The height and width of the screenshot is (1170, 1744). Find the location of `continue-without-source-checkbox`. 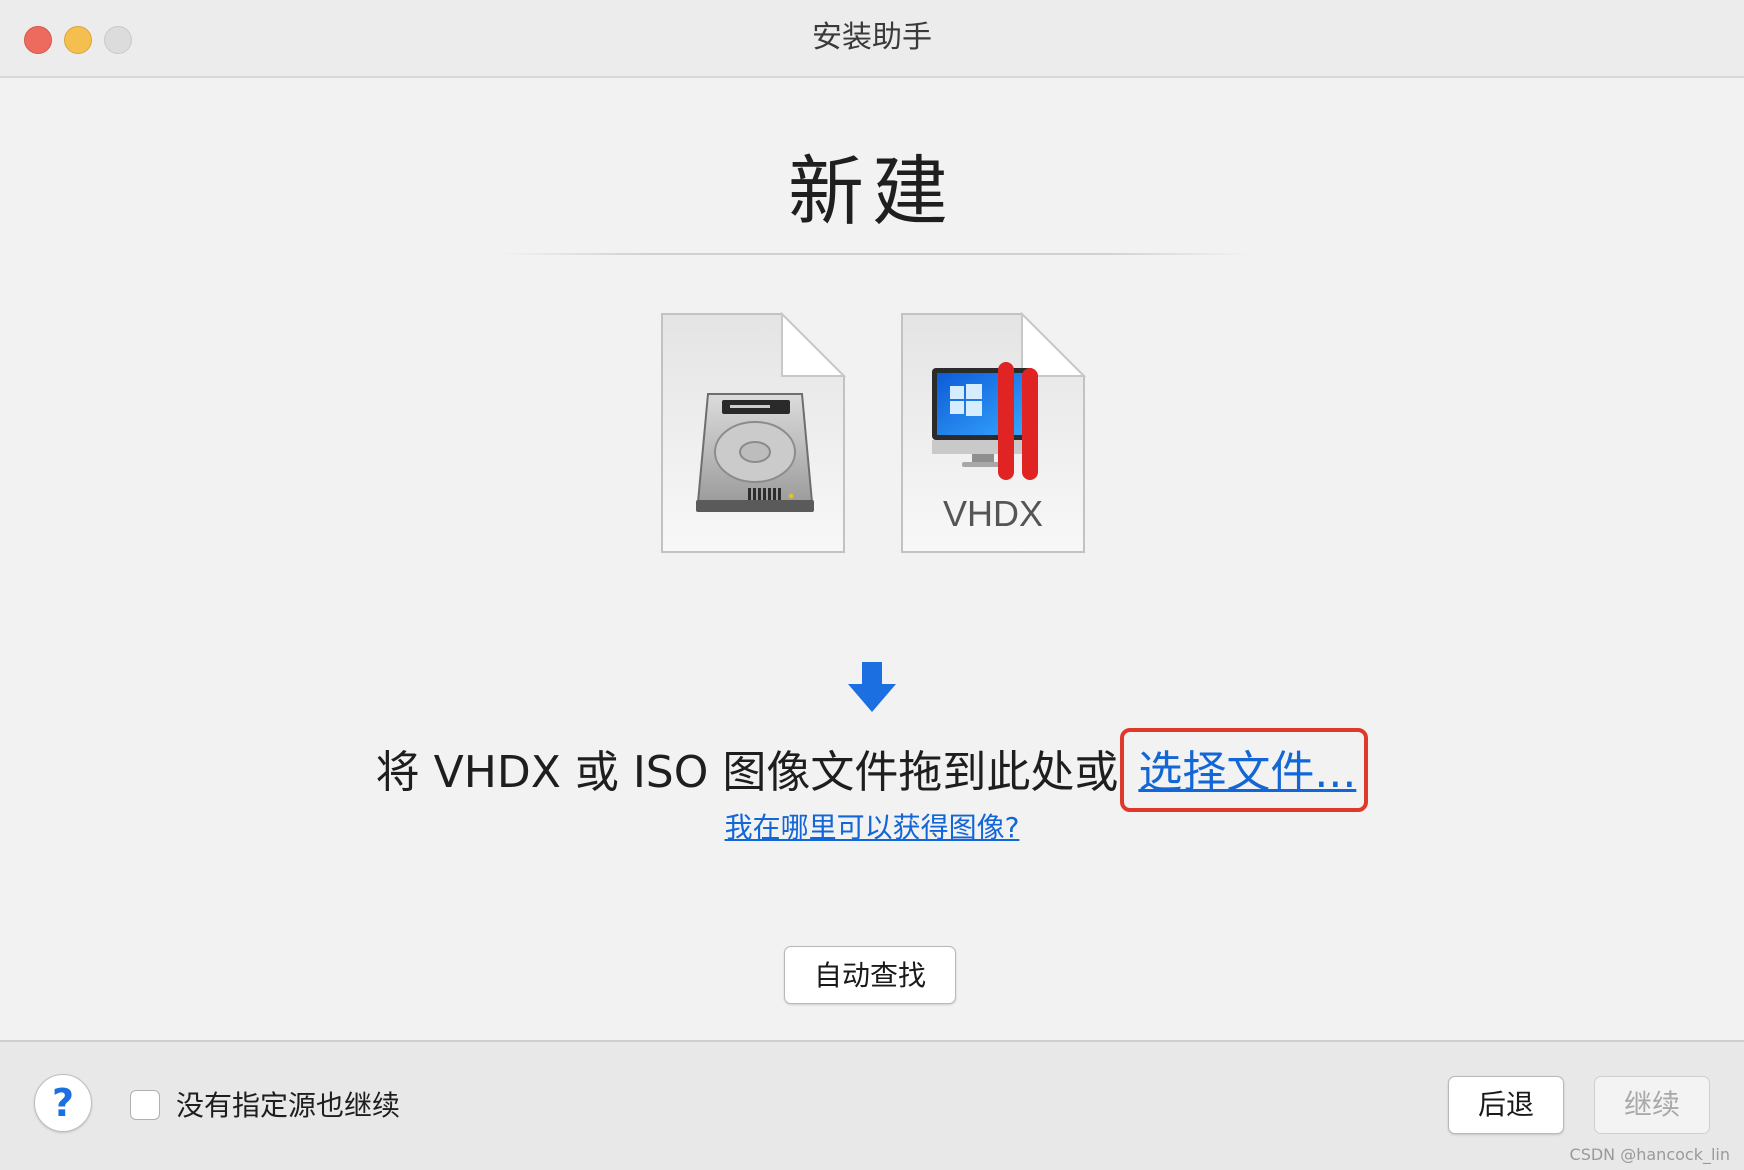

continue-without-source-checkbox is located at coordinates (145, 1105).